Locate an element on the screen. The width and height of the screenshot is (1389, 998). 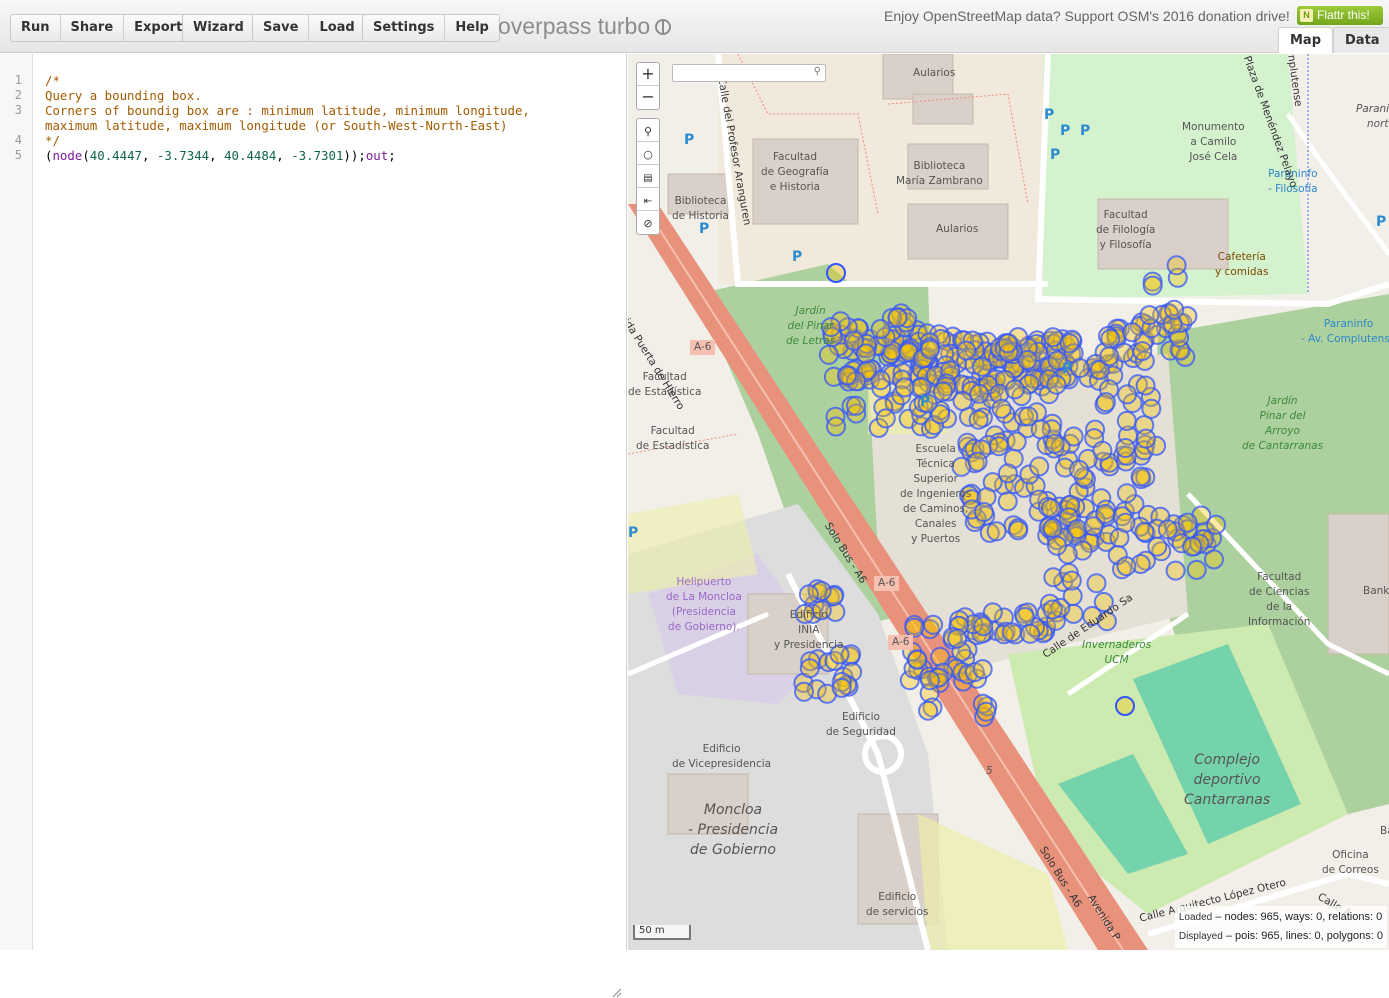
share-button: Share is located at coordinates (93, 28).